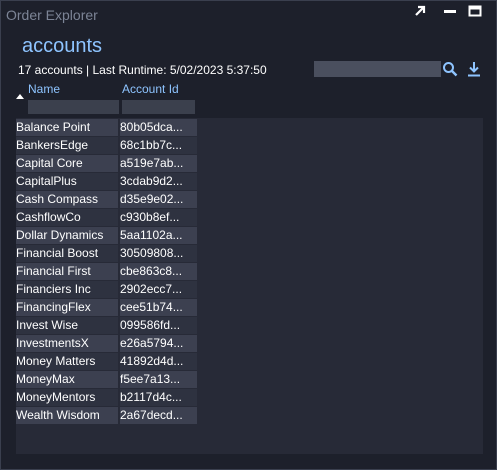  Describe the element at coordinates (73, 107) in the screenshot. I see `name-filter-input` at that location.